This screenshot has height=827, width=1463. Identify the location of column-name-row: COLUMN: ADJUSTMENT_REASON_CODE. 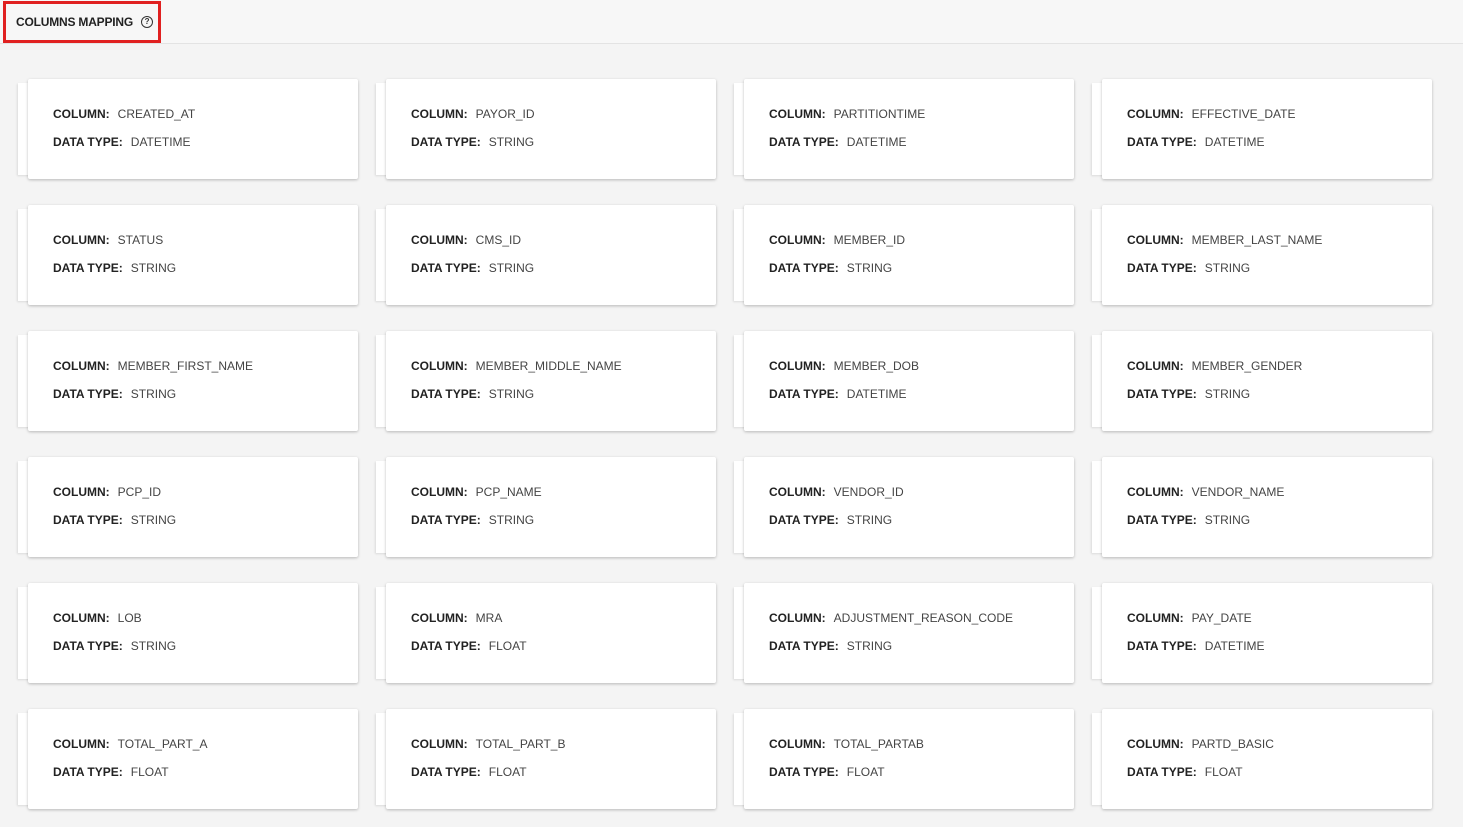
(891, 618).